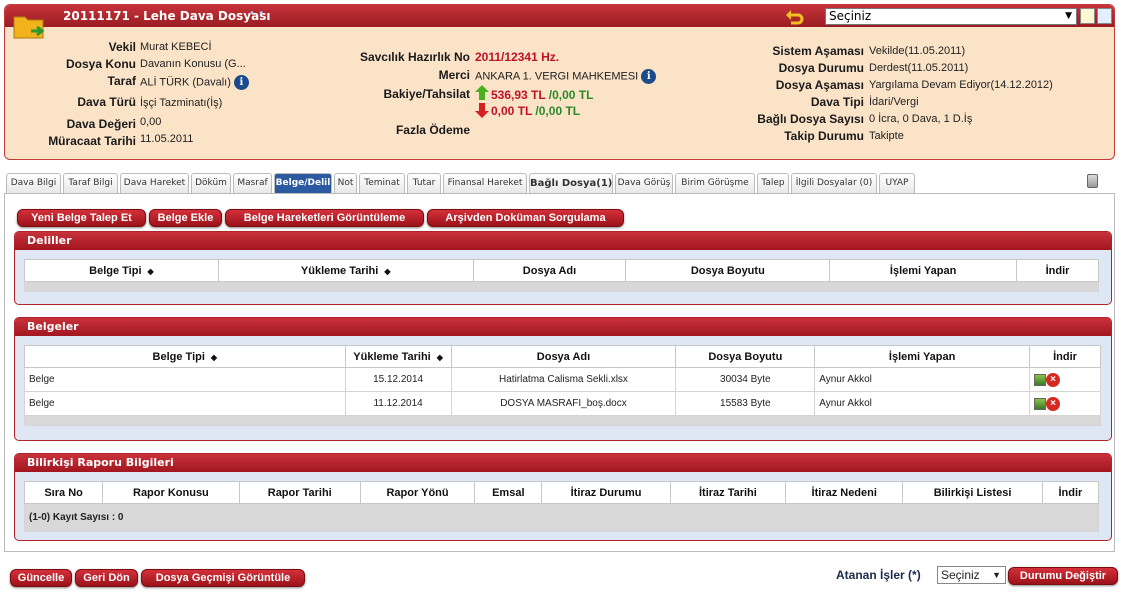  What do you see at coordinates (485, 183) in the screenshot?
I see `tab-finansal-hareket: Finansal Hareket` at bounding box center [485, 183].